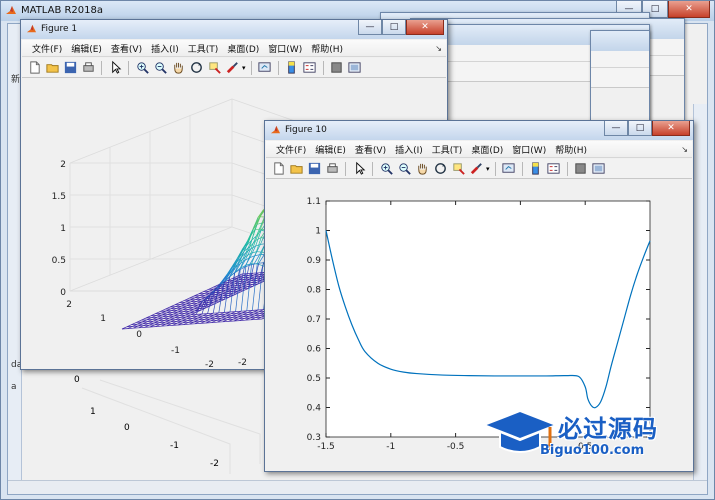 Image resolution: width=715 pixels, height=500 pixels. Describe the element at coordinates (314, 350) in the screenshot. I see `y-tick-label: 0.6` at that location.